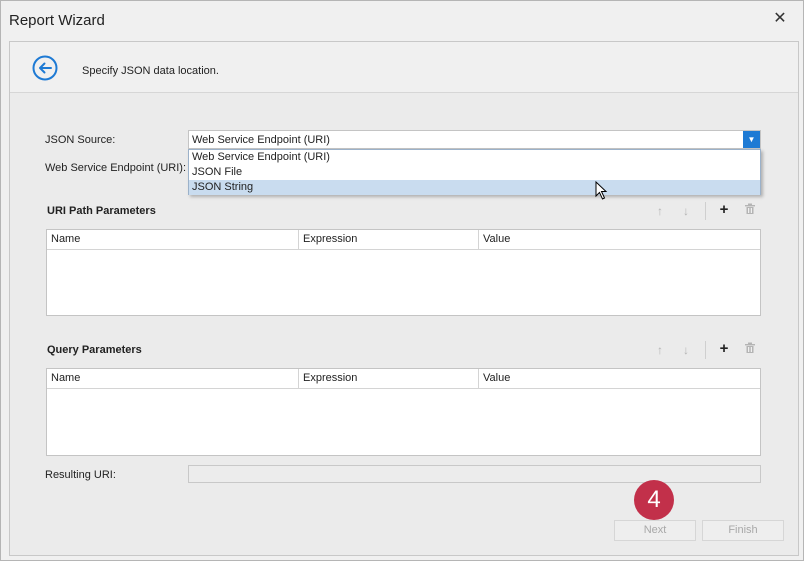 The width and height of the screenshot is (804, 561). I want to click on page-header: Specify JSON data location., so click(404, 67).